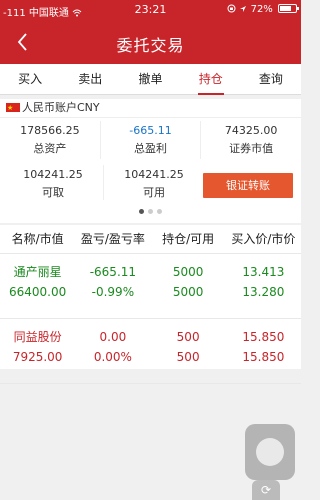 This screenshot has height=500, width=320. I want to click on stock-market-value: 66400.00, so click(37, 292).